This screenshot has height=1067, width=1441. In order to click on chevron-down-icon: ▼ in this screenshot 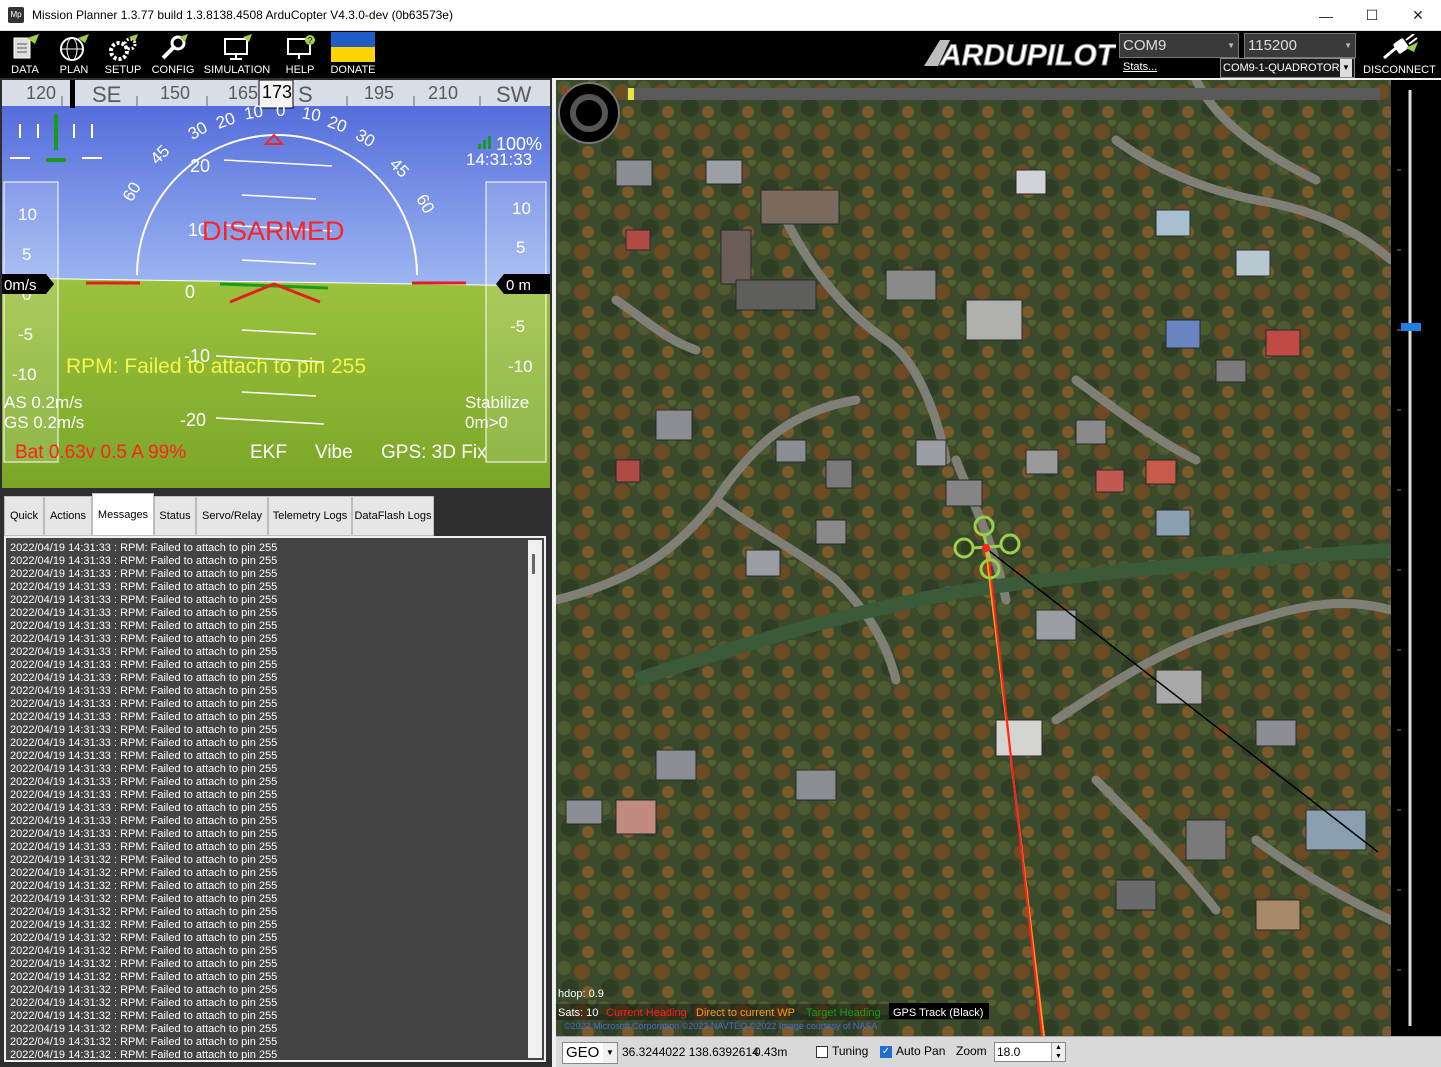, I will do `click(1348, 45)`.